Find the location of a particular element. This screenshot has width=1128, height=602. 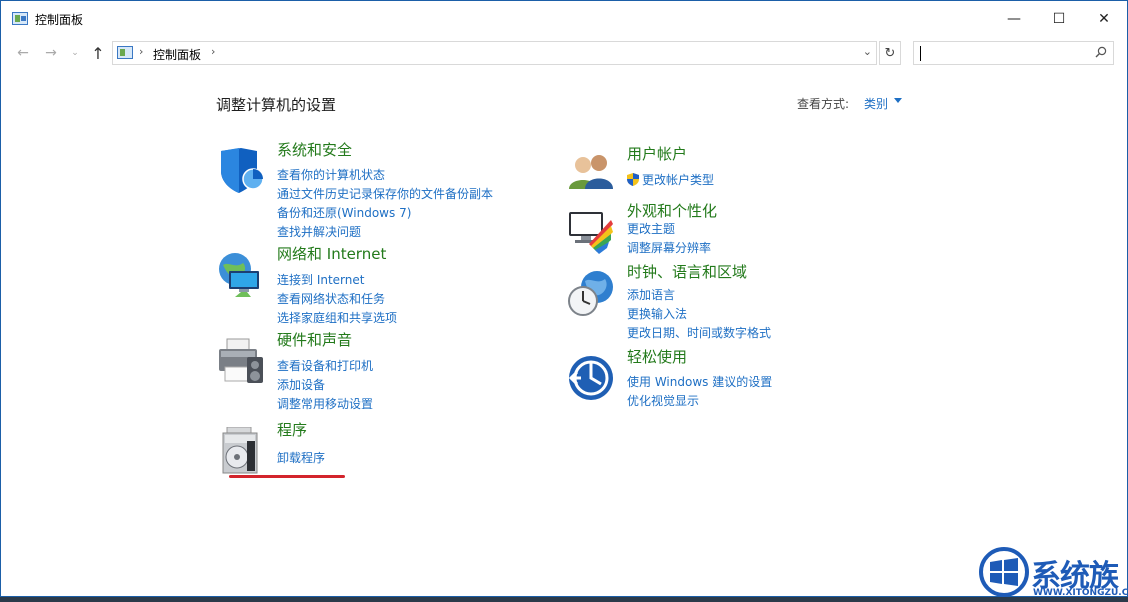

category-link: 查看网络状态和任务 is located at coordinates (331, 298).